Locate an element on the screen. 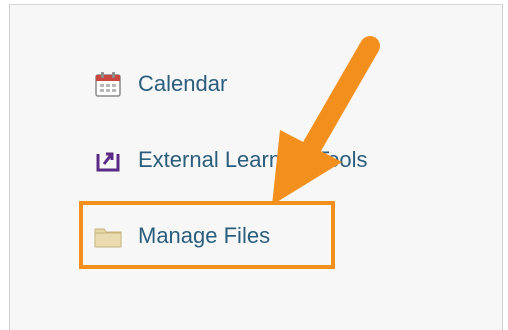 The width and height of the screenshot is (508, 330). menu-item-label: Calendar is located at coordinates (183, 83).